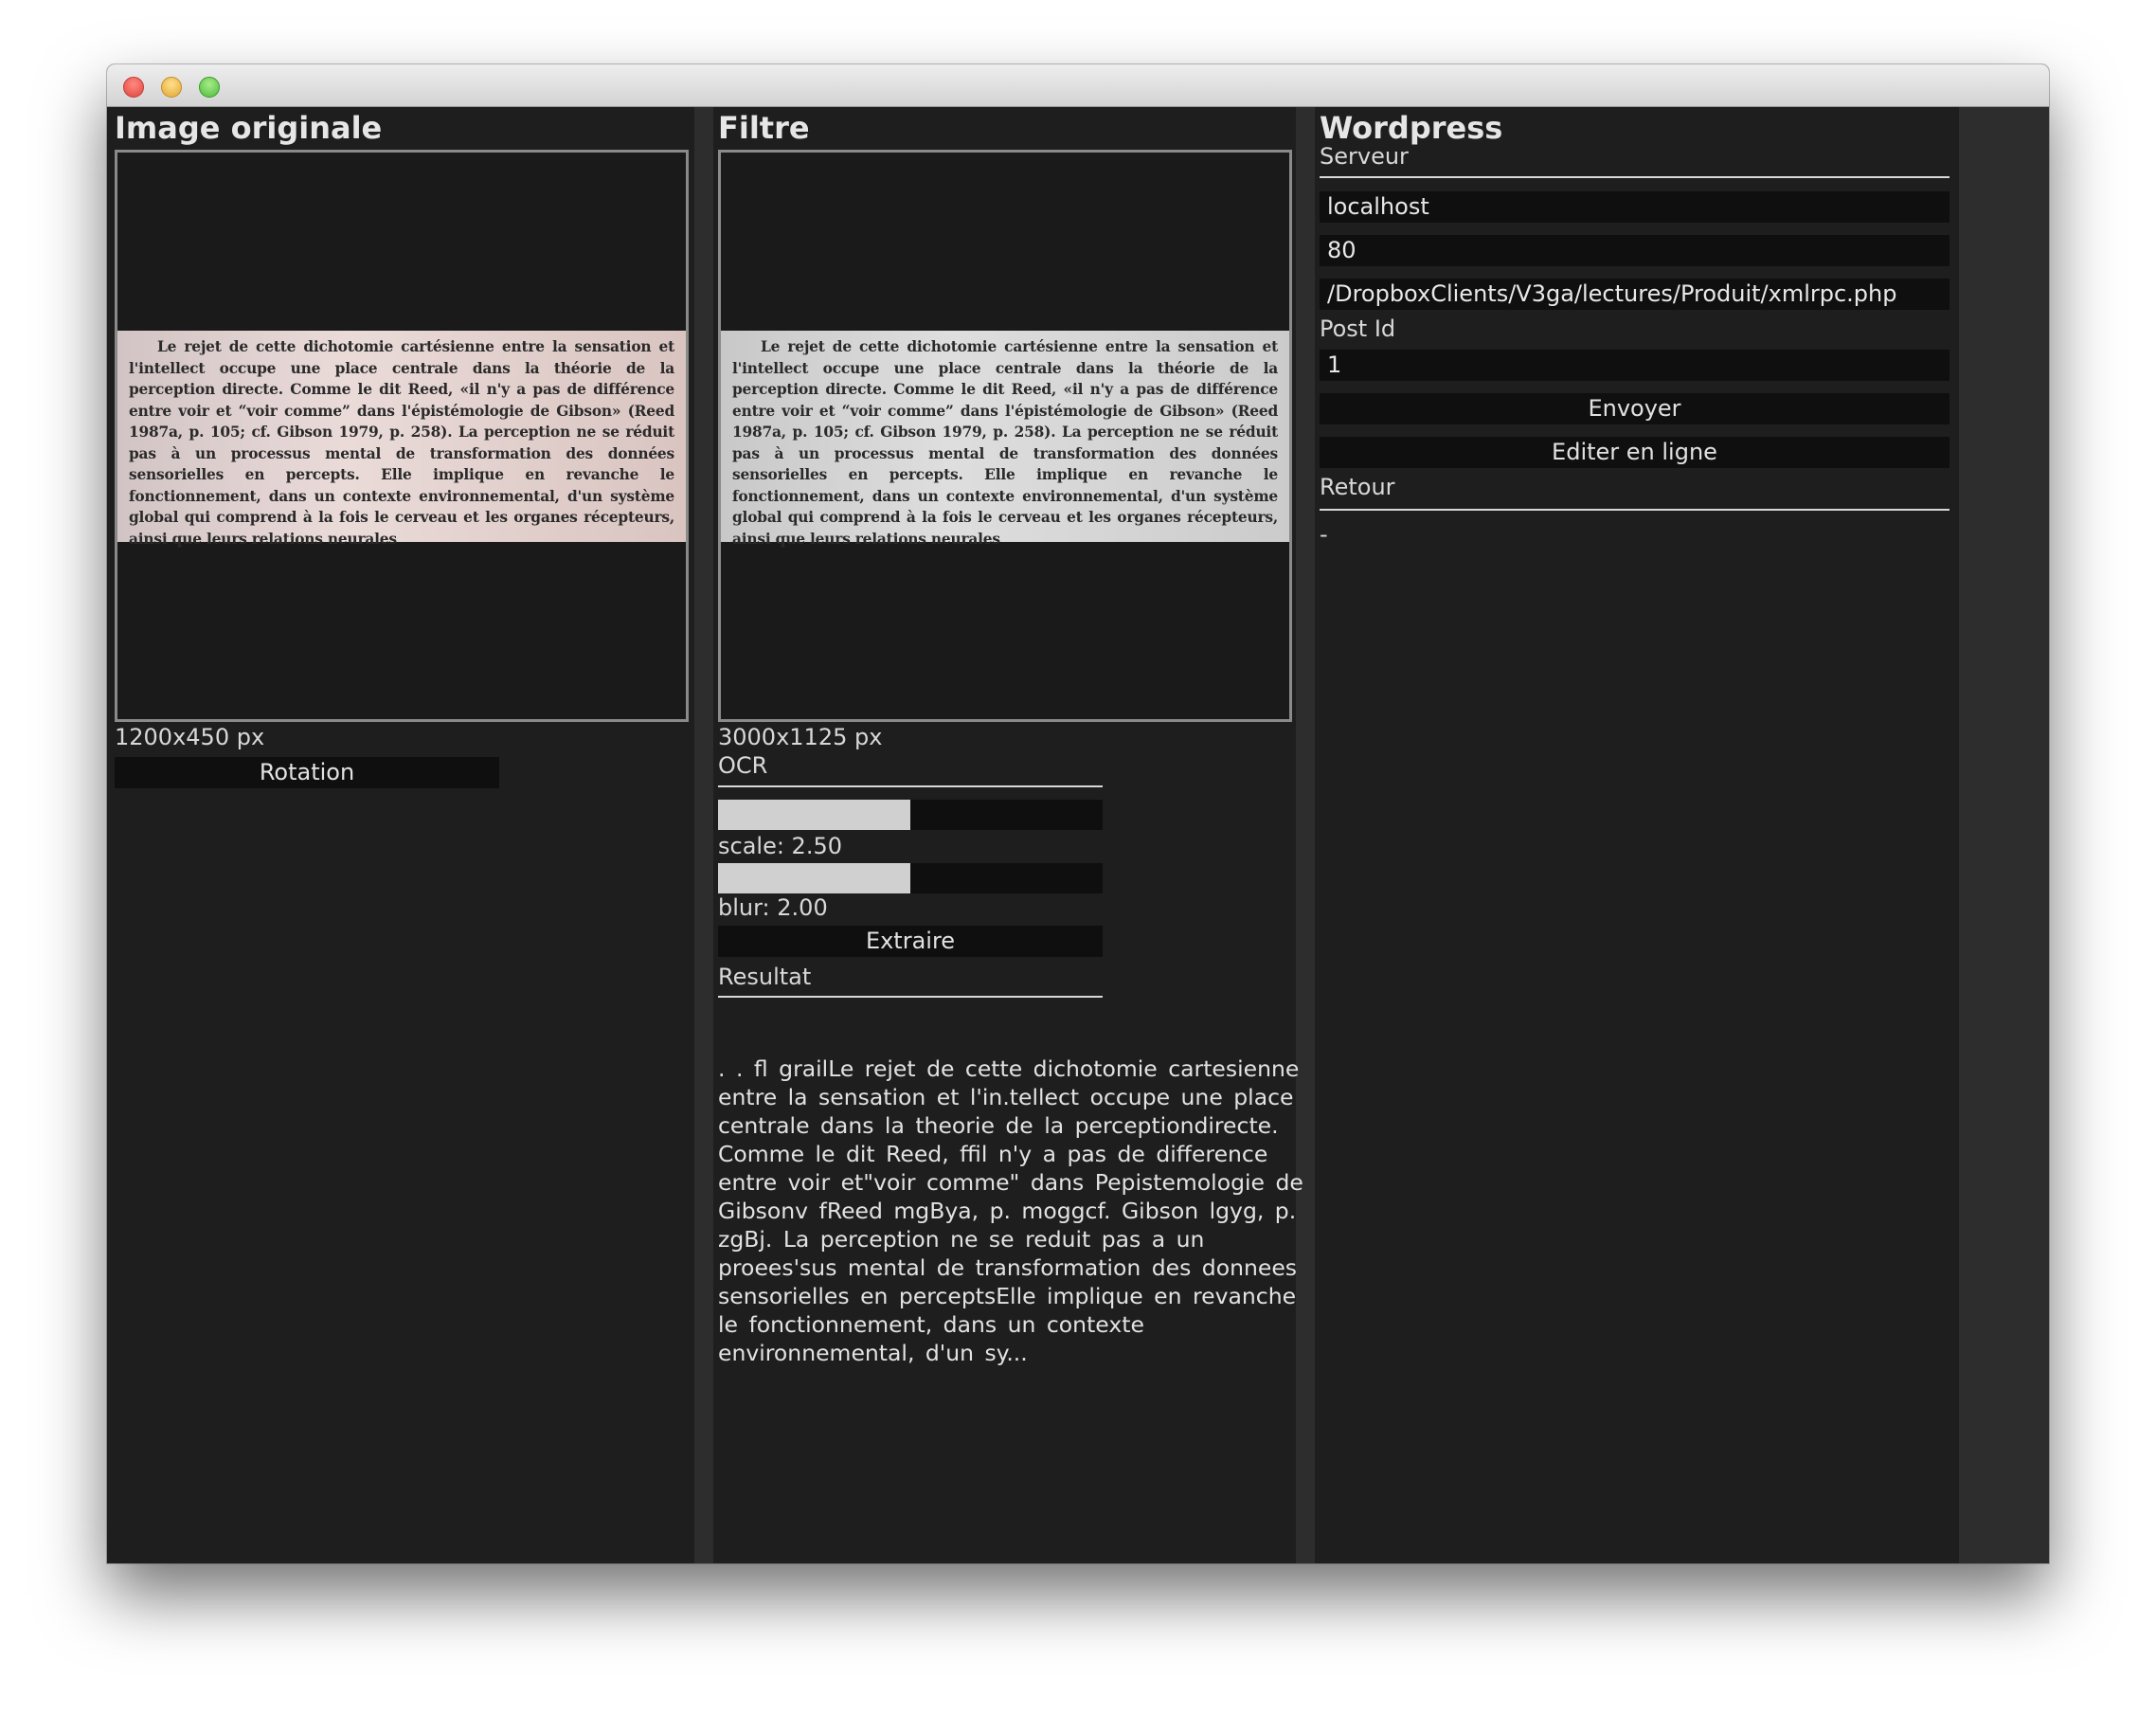  Describe the element at coordinates (190, 737) in the screenshot. I see `original-size-label: 1200x450 px` at that location.